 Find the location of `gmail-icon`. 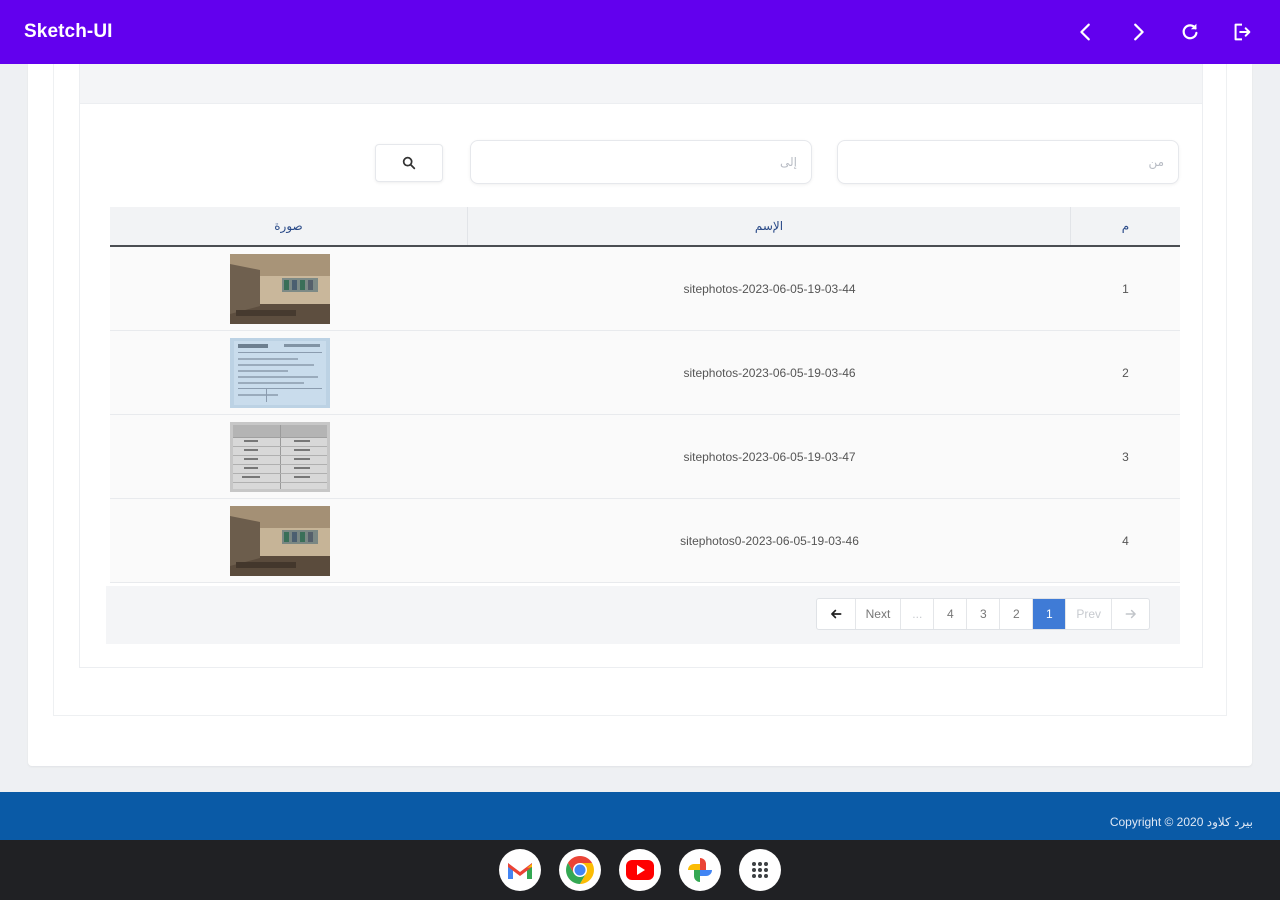

gmail-icon is located at coordinates (520, 870).